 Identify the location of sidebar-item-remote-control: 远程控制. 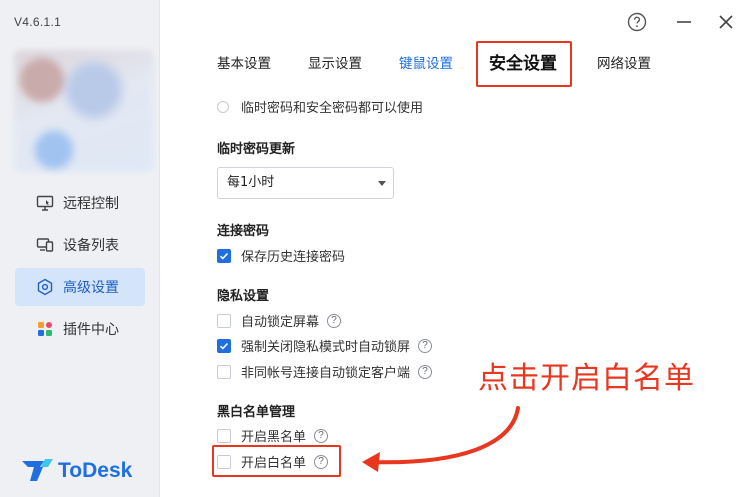
(80, 203).